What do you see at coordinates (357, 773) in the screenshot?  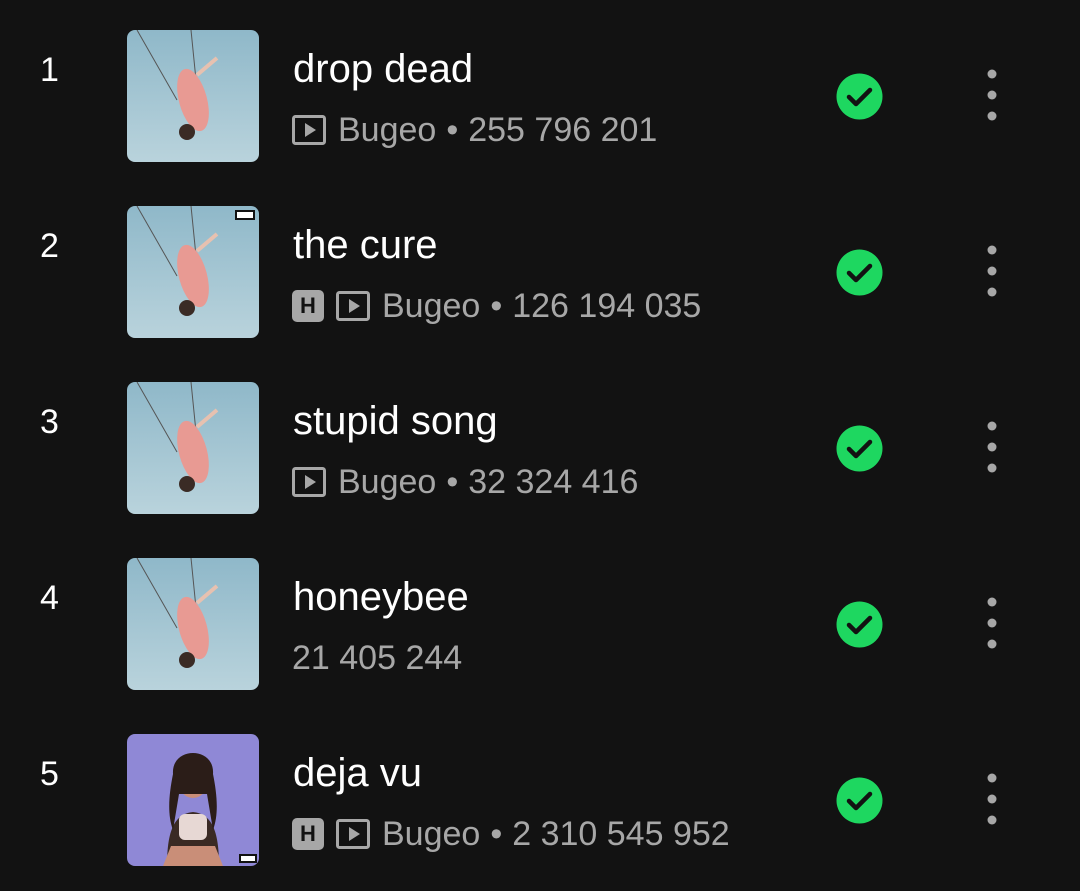 I see `track-title: deja vu` at bounding box center [357, 773].